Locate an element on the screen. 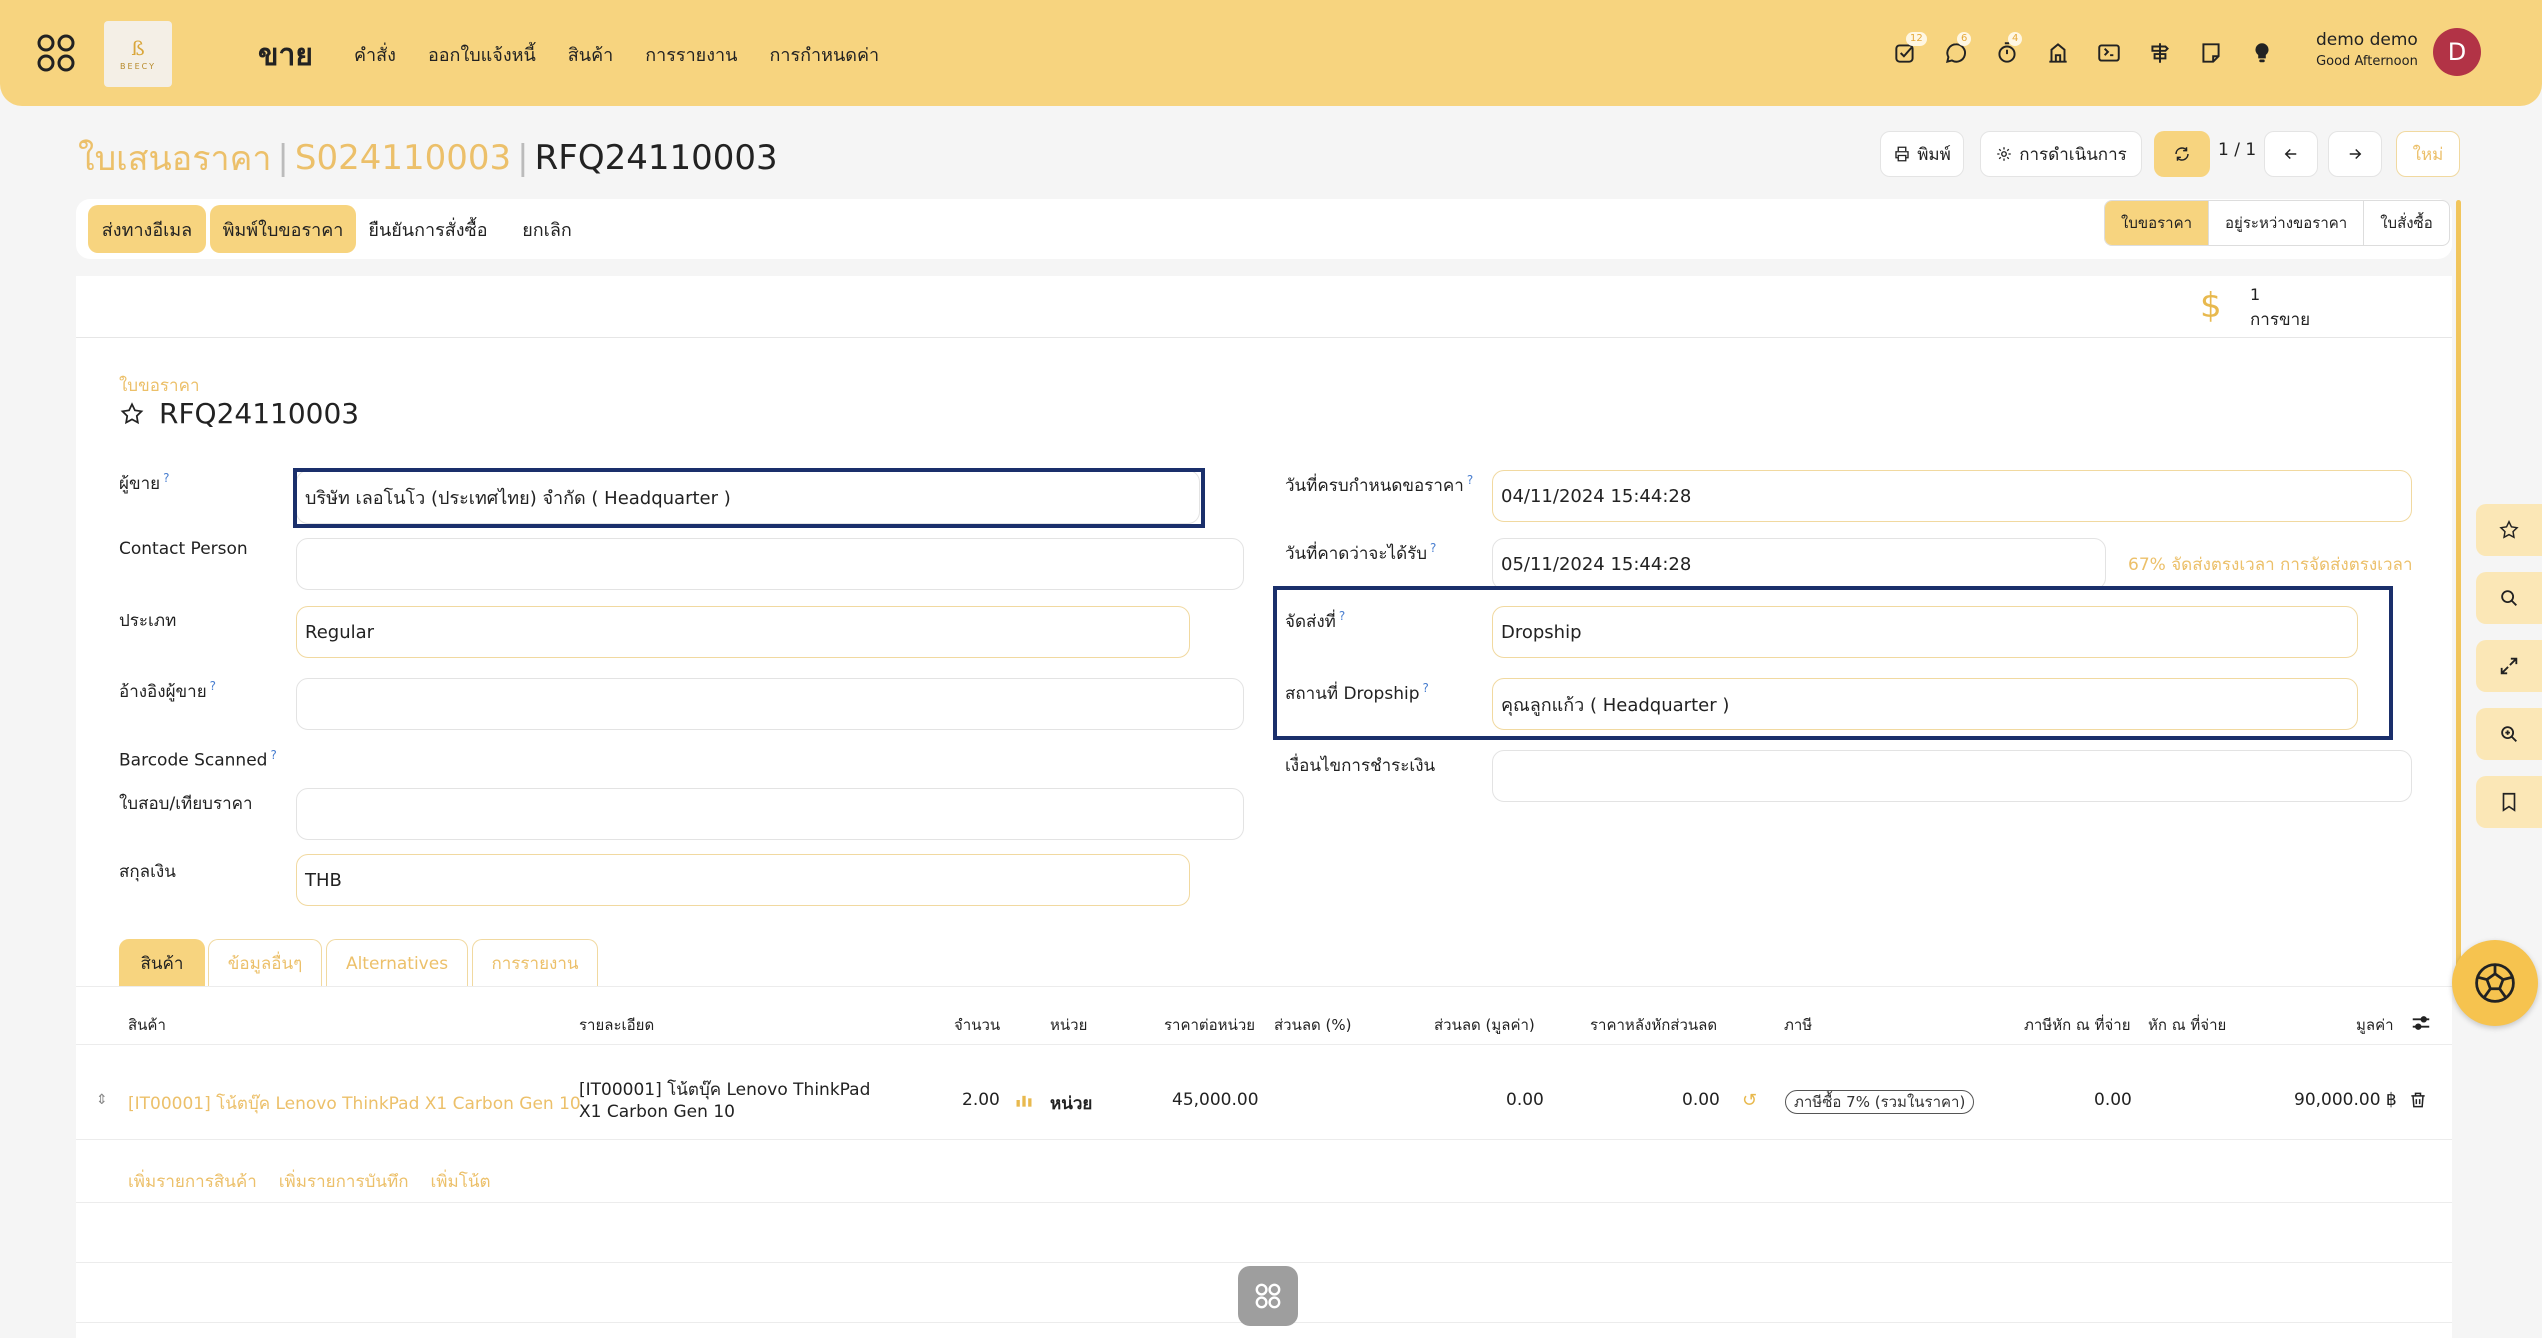 The width and height of the screenshot is (2542, 1338). avatar: D is located at coordinates (2457, 52).